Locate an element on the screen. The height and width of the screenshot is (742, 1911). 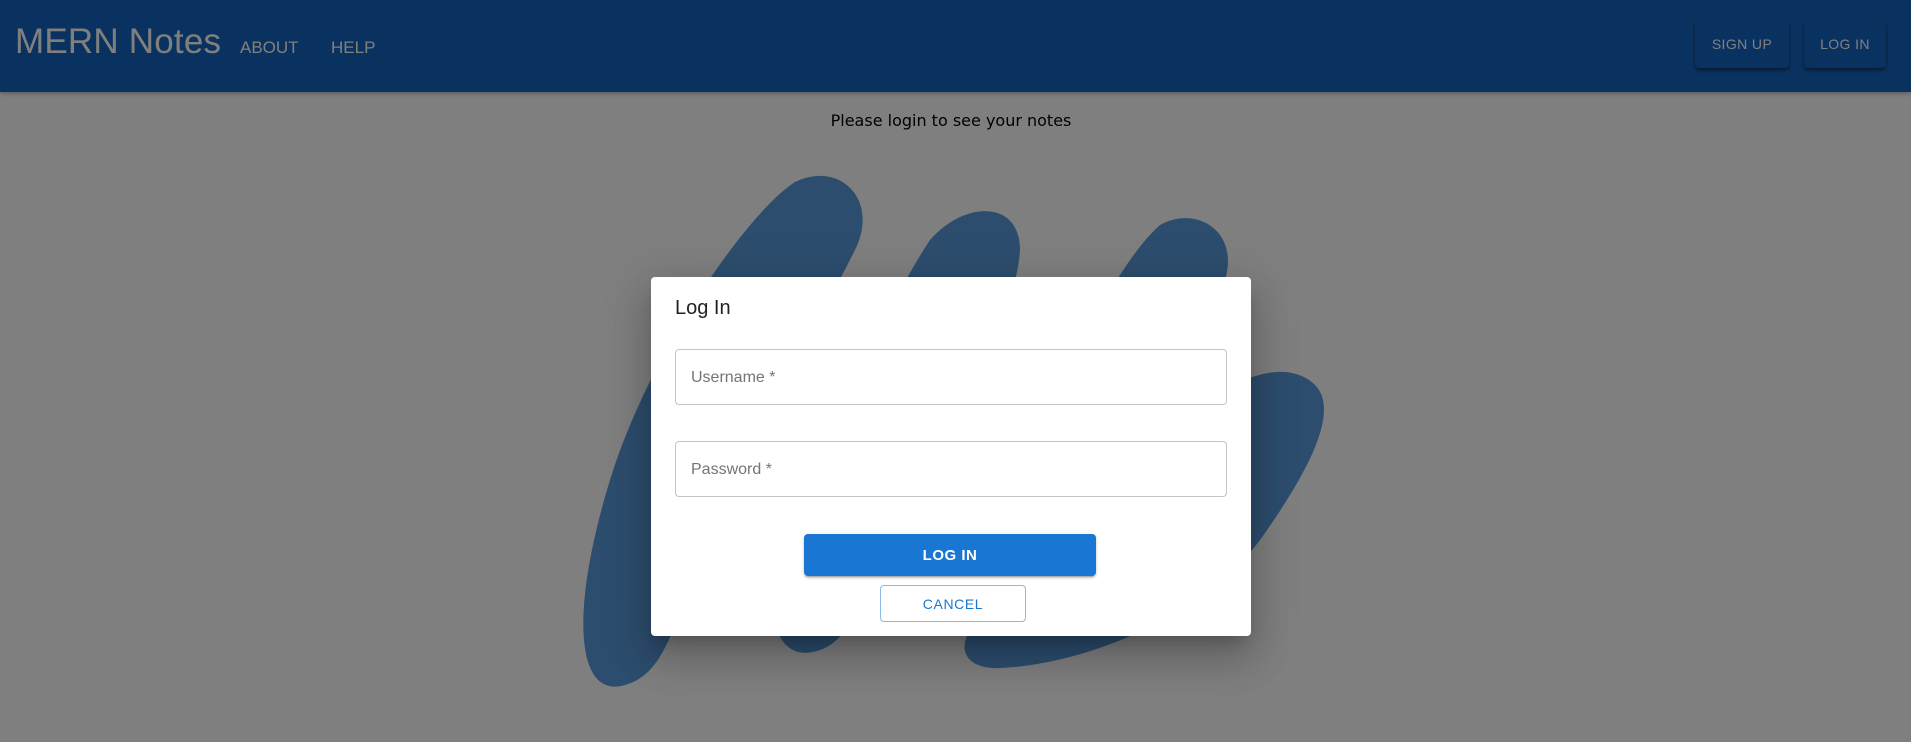
password-input is located at coordinates (951, 470).